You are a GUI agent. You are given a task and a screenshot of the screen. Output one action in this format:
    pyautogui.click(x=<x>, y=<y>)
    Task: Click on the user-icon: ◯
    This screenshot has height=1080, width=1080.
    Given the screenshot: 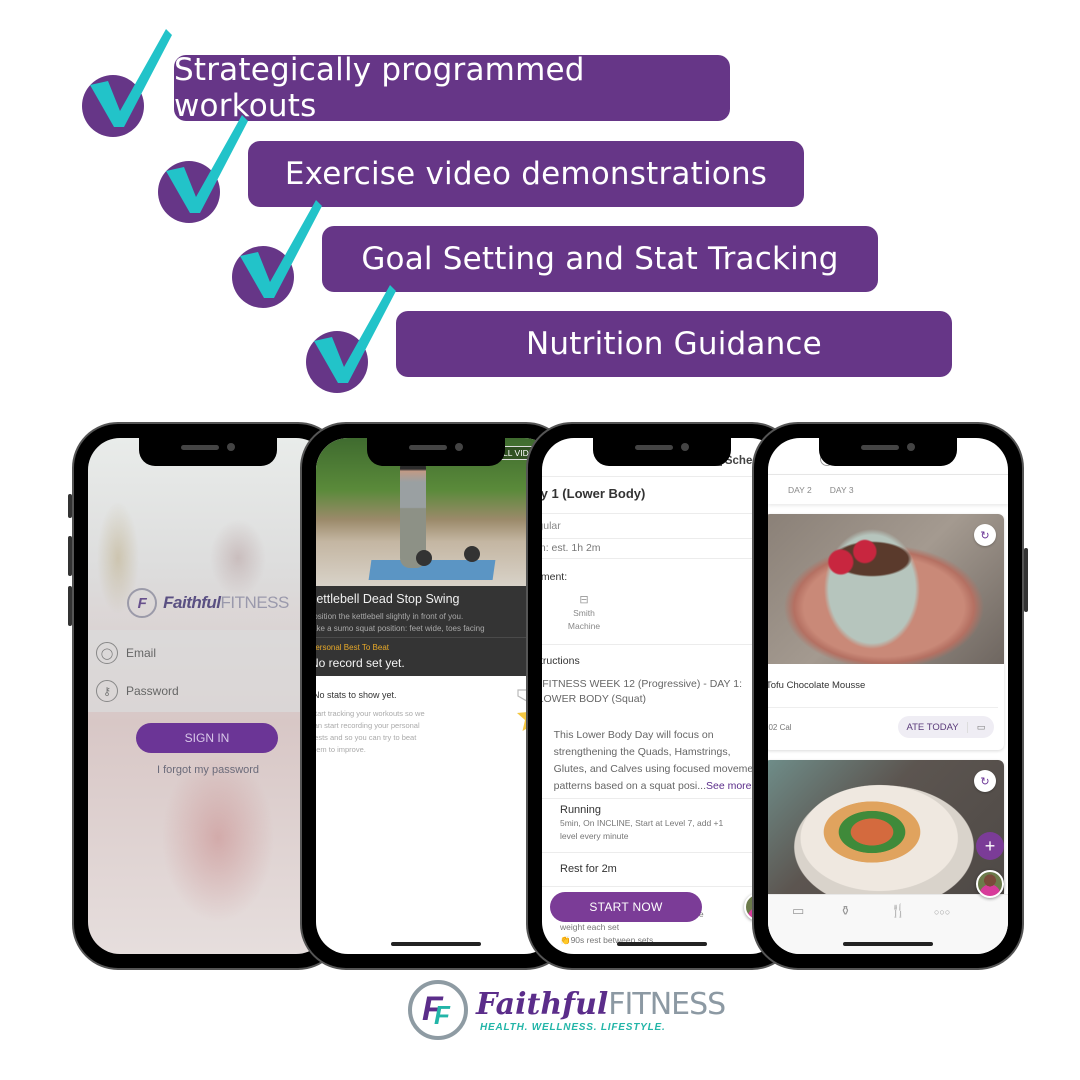 What is the action you would take?
    pyautogui.click(x=107, y=653)
    